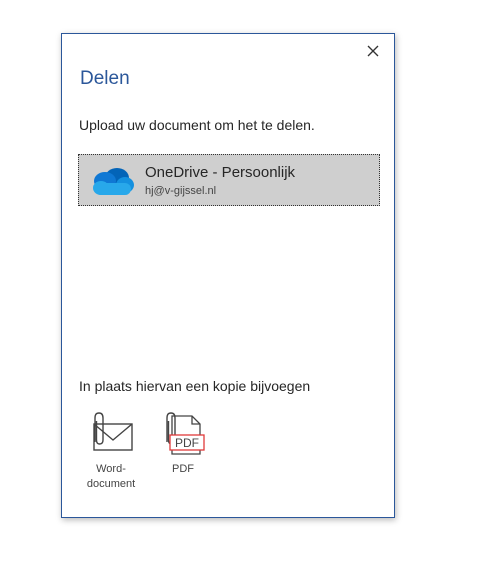 Image resolution: width=497 pixels, height=578 pixels. What do you see at coordinates (113, 431) in the screenshot?
I see `word-attachment-icon` at bounding box center [113, 431].